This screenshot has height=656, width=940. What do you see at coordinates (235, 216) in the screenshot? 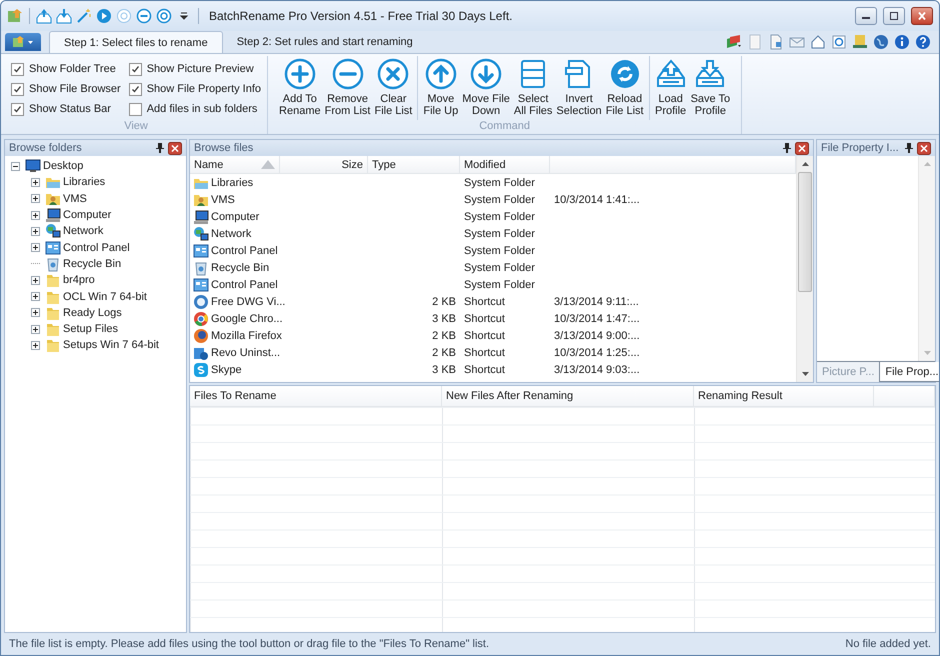
I see `file-name: Computer` at bounding box center [235, 216].